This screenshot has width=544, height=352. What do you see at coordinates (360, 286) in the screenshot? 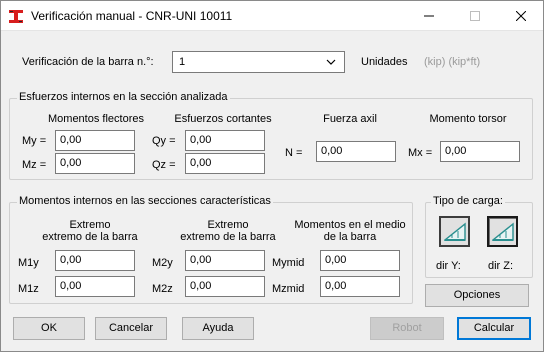
I see `mzmid-input: 0,00` at bounding box center [360, 286].